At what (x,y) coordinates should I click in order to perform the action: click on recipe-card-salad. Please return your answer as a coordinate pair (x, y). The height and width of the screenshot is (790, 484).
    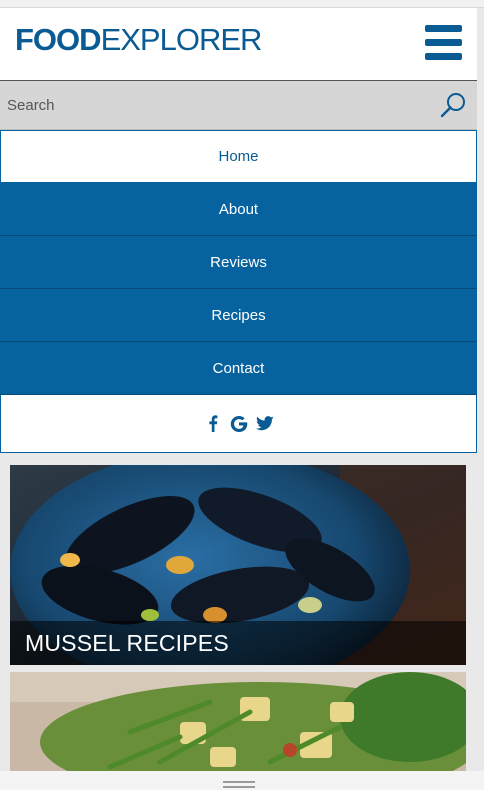
    Looking at the image, I should click on (238, 722).